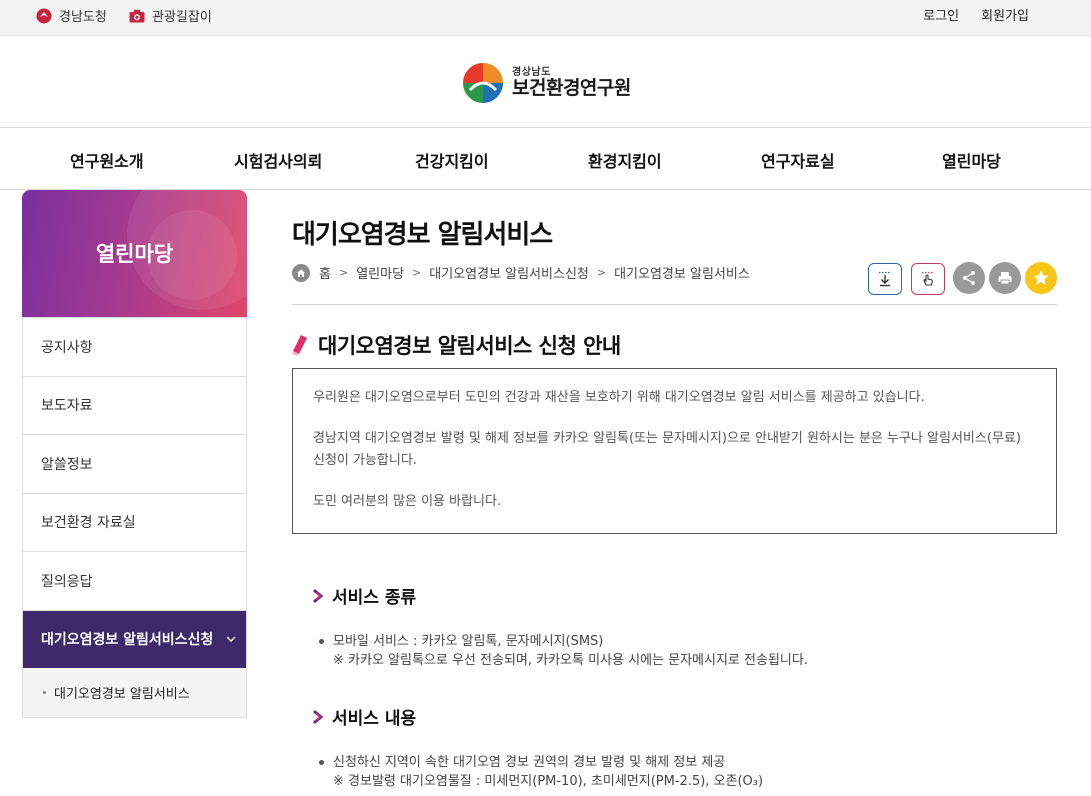 The image size is (1091, 796). What do you see at coordinates (798, 160) in the screenshot?
I see `nav-item-research: 연구자료실` at bounding box center [798, 160].